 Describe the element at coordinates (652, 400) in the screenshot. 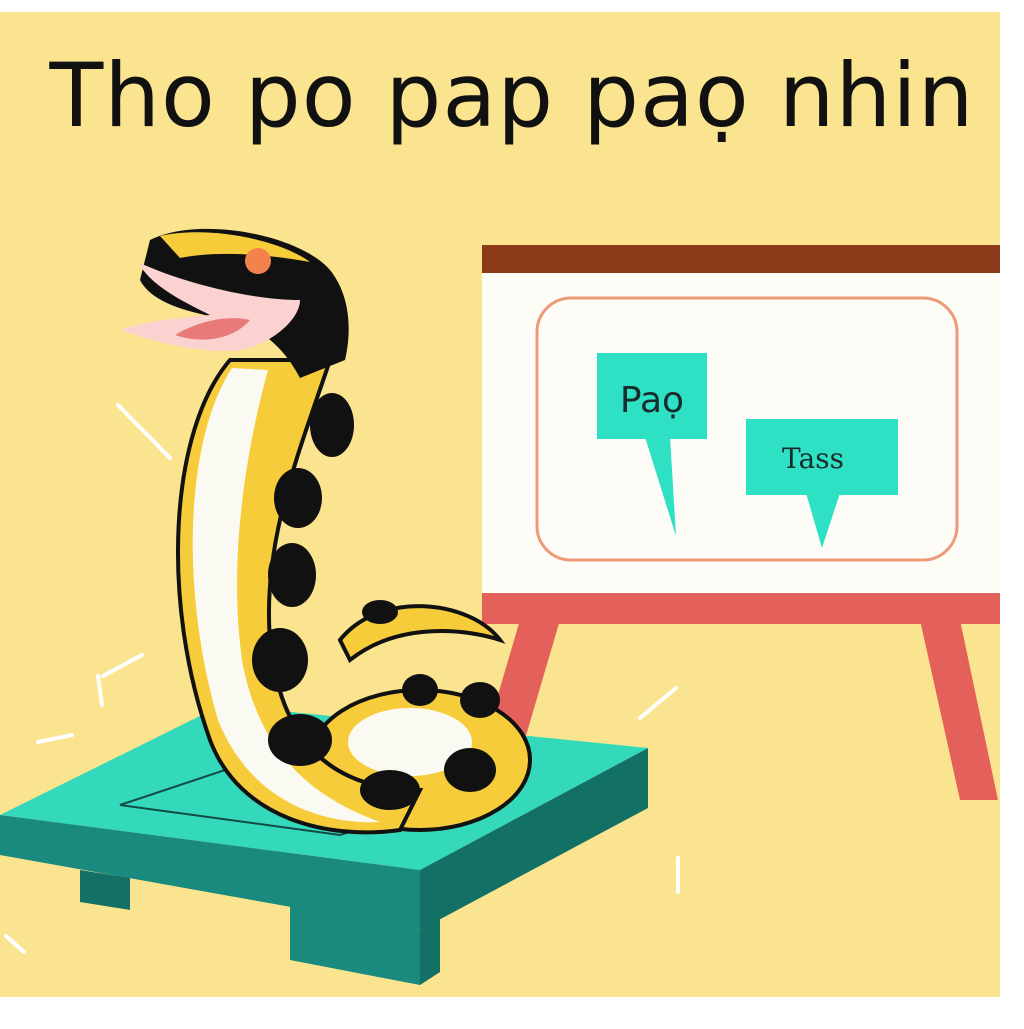

I see `speech-bubble-left-label: Paọ` at that location.